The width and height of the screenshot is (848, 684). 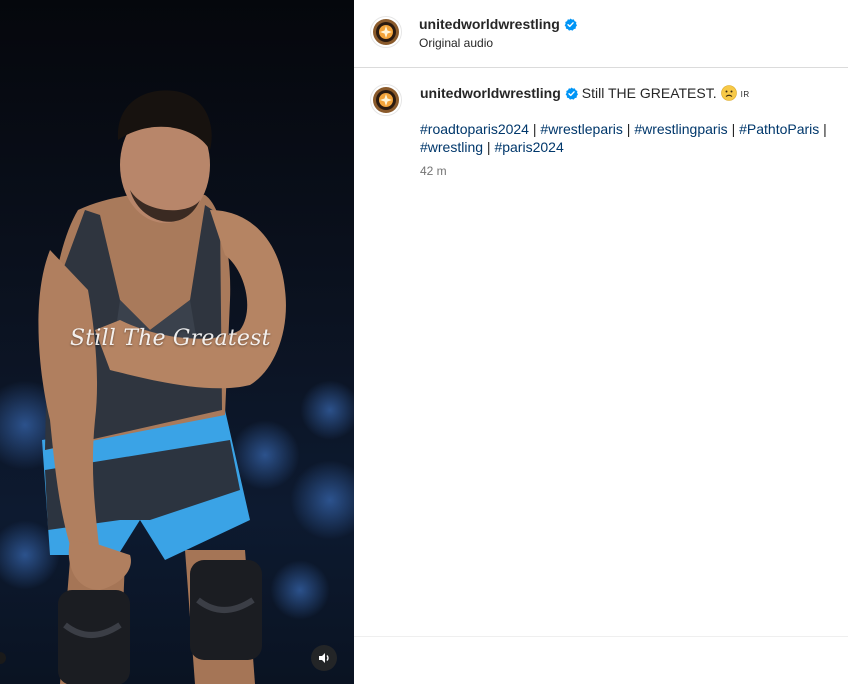 I want to click on header-user: unitedworldwrestling, so click(x=498, y=25).